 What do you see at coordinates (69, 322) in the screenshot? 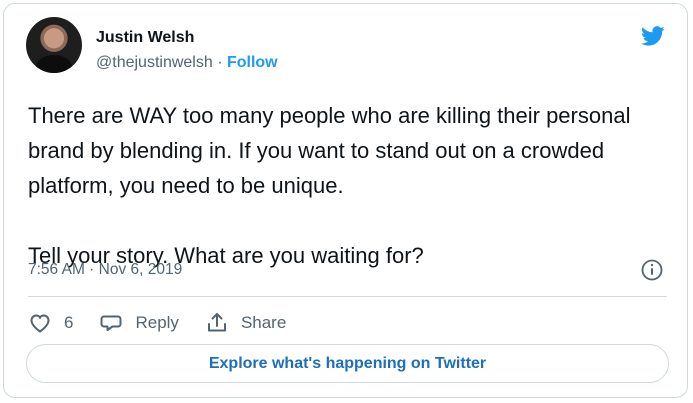
I see `like-count: 6` at bounding box center [69, 322].